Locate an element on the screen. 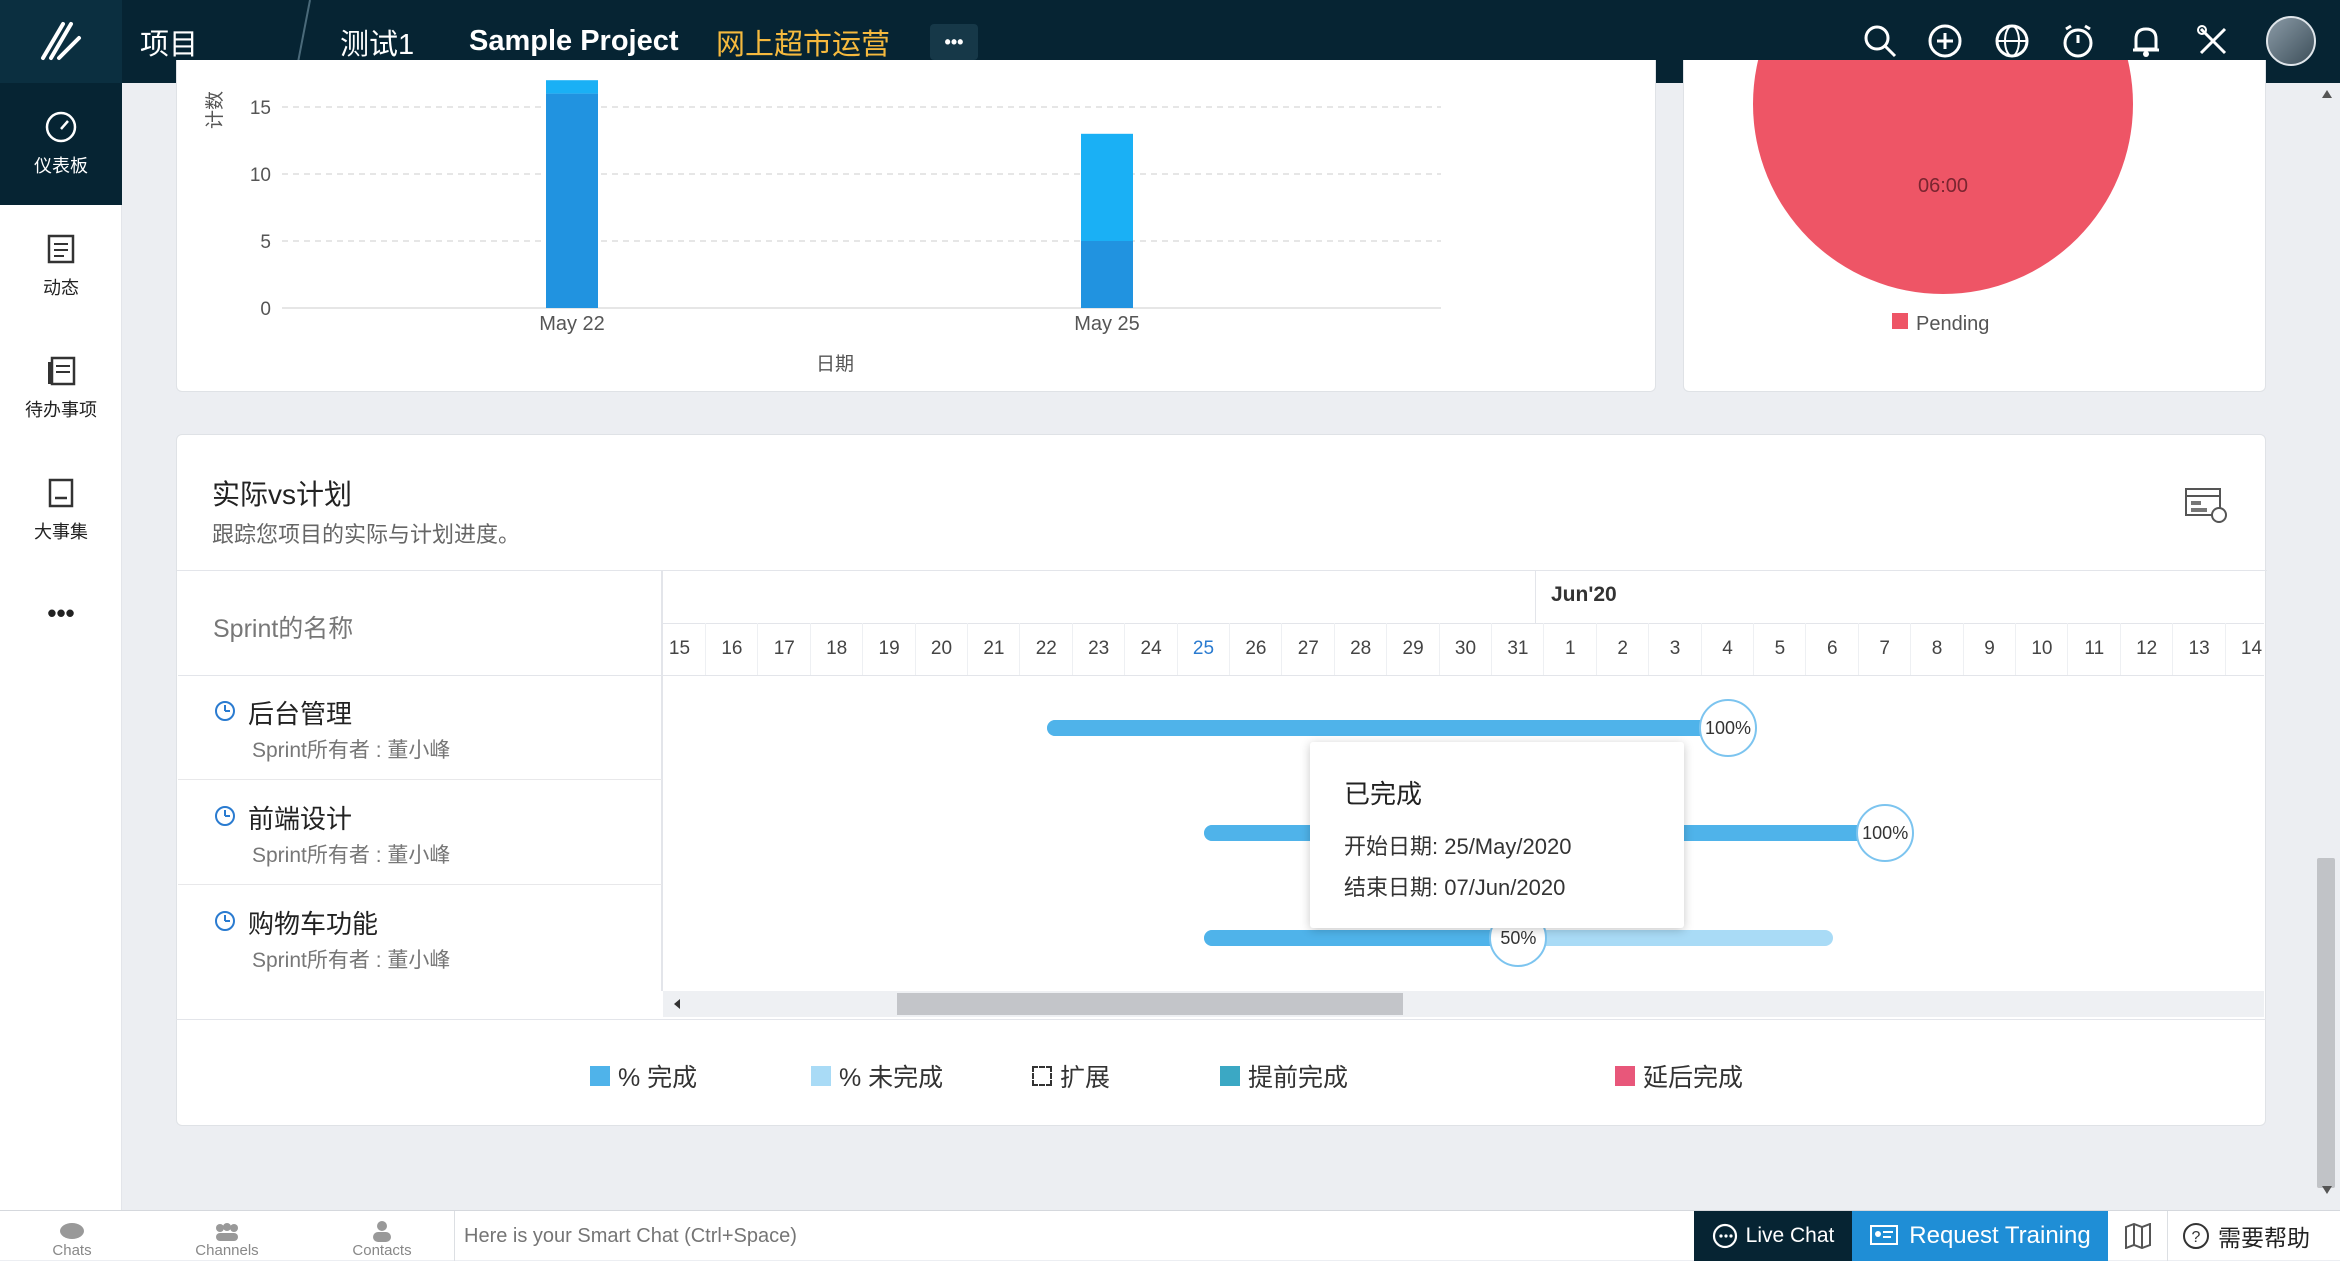 The width and height of the screenshot is (2340, 1261). pie-chart: 06:00 Pending is located at coordinates (1943, 197).